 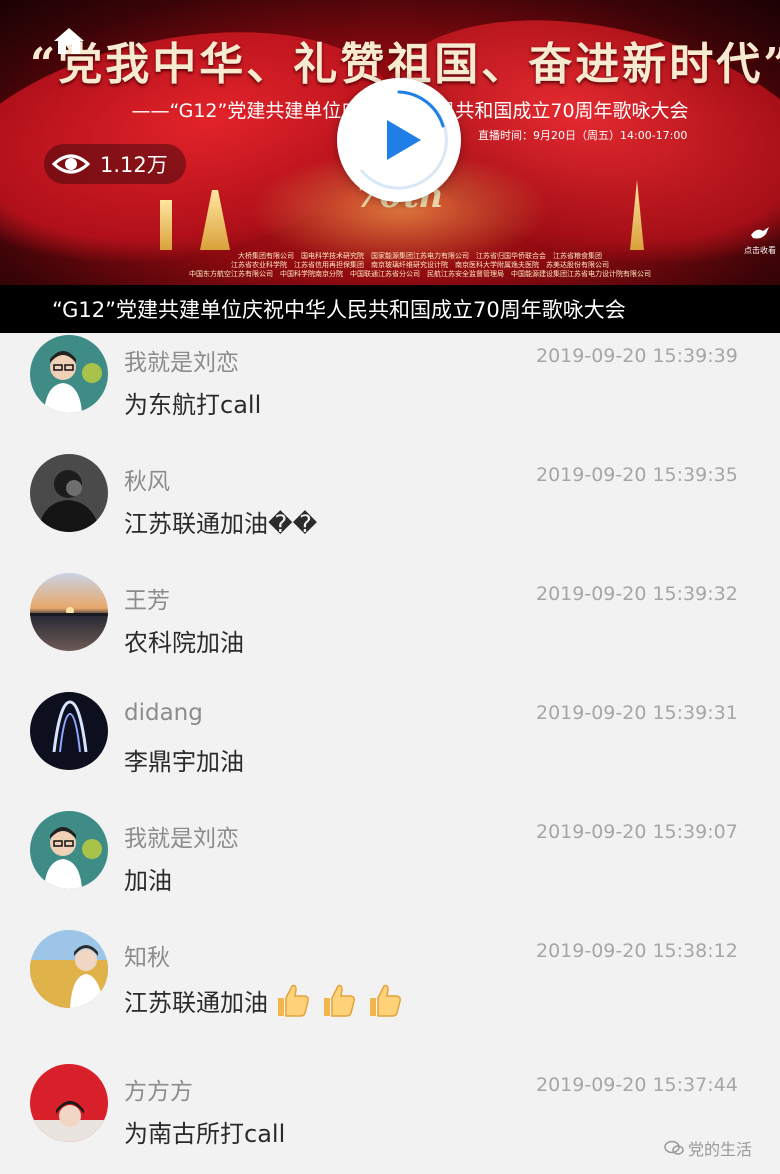 What do you see at coordinates (637, 356) in the screenshot?
I see `comment-timestamp: 2019-09-20 15:39:39` at bounding box center [637, 356].